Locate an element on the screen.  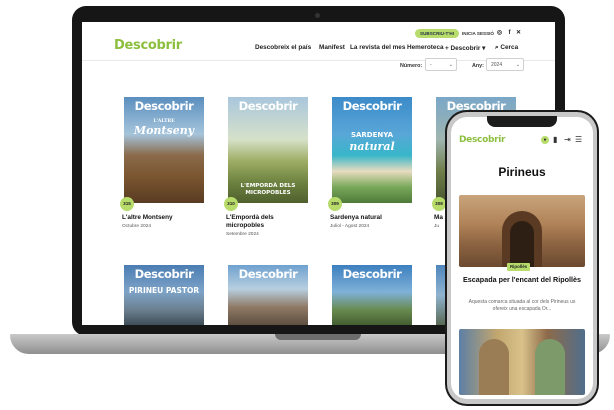
nav-search: ⌕ Cerca is located at coordinates (506, 48).